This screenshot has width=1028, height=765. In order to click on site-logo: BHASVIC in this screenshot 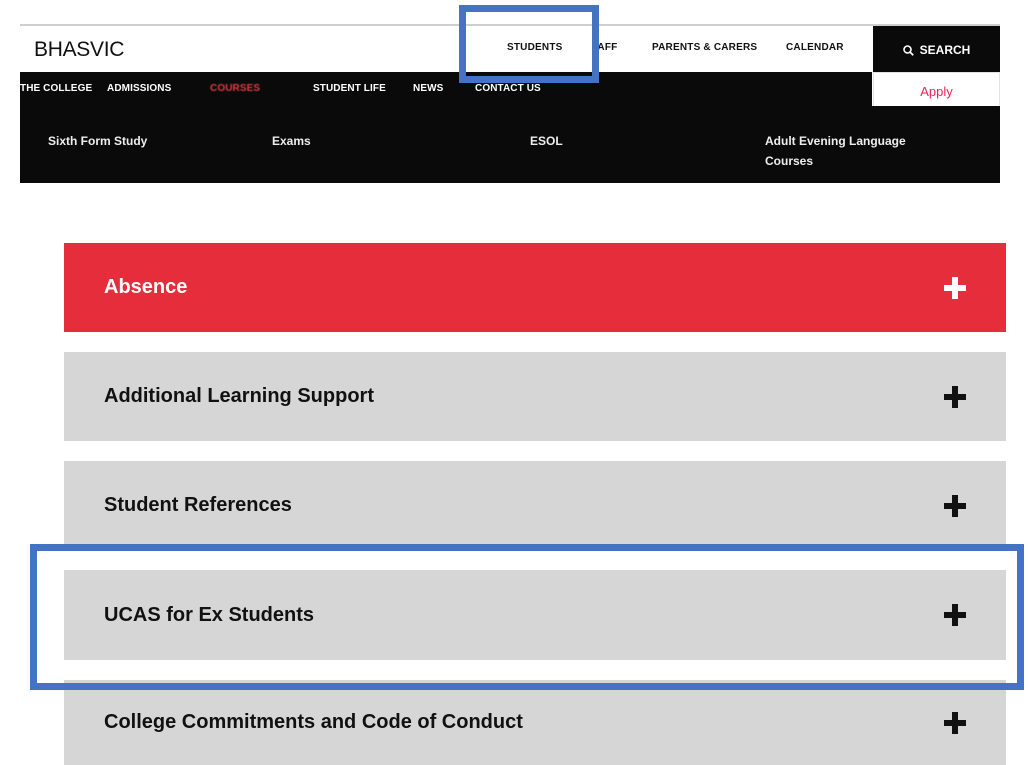, I will do `click(79, 50)`.